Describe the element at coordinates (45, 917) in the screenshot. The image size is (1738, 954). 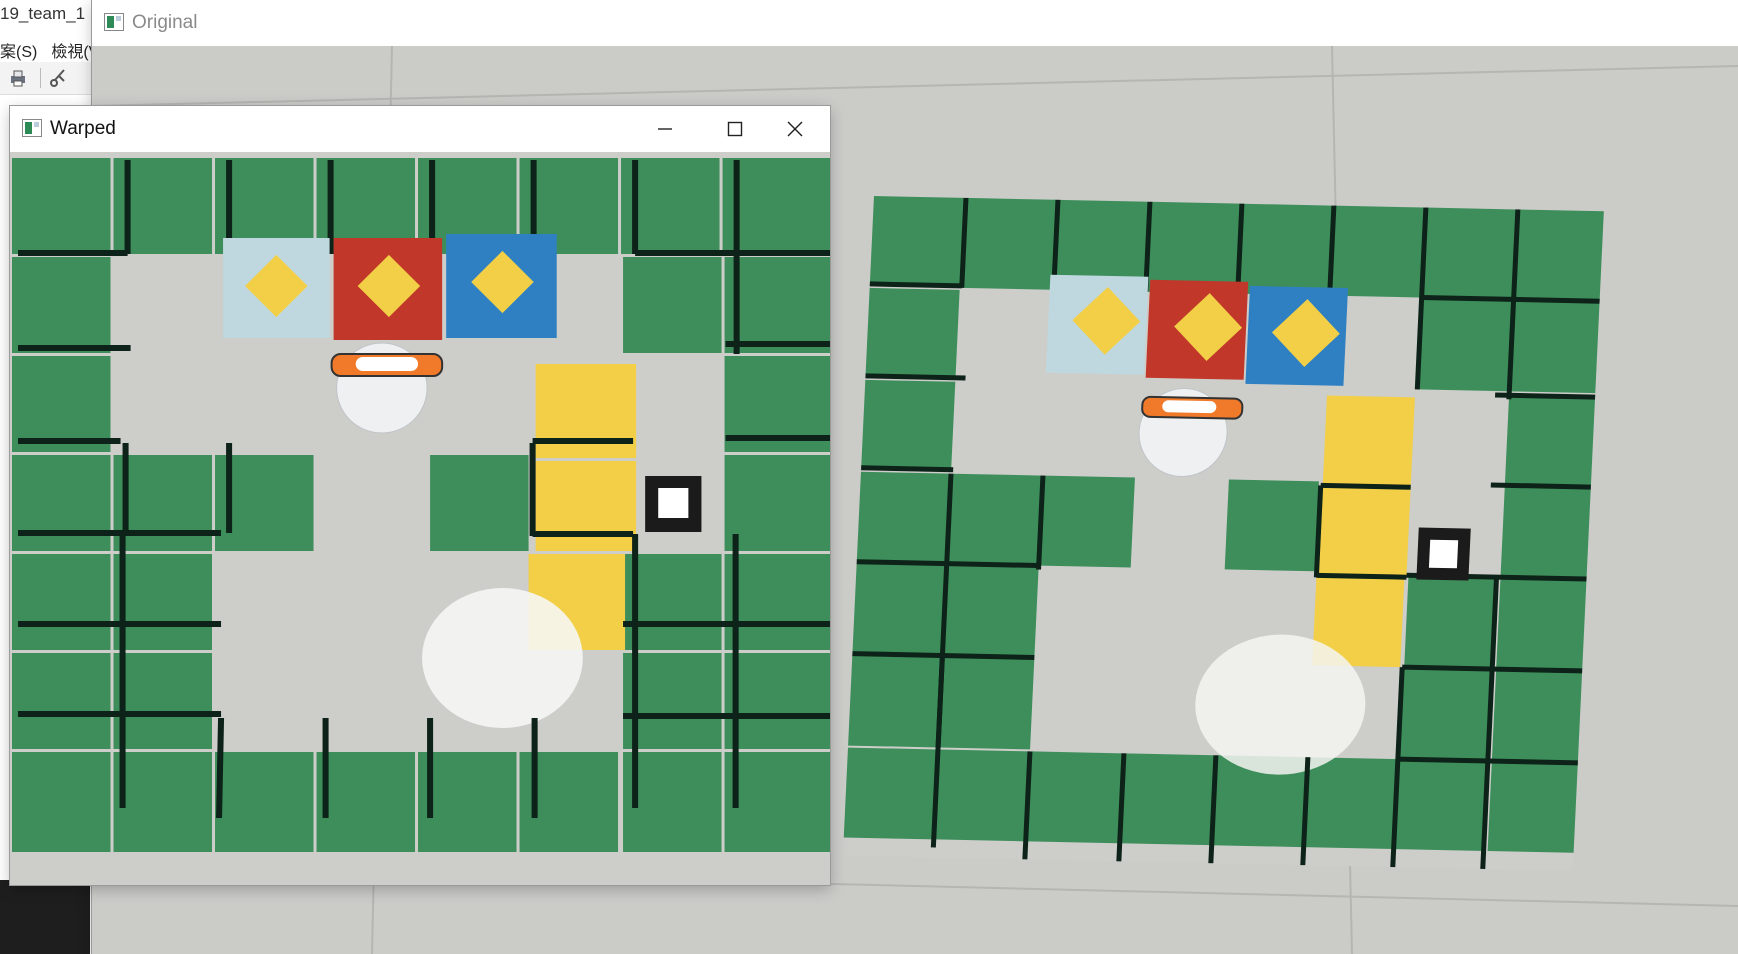
I see `terminal-panel` at that location.